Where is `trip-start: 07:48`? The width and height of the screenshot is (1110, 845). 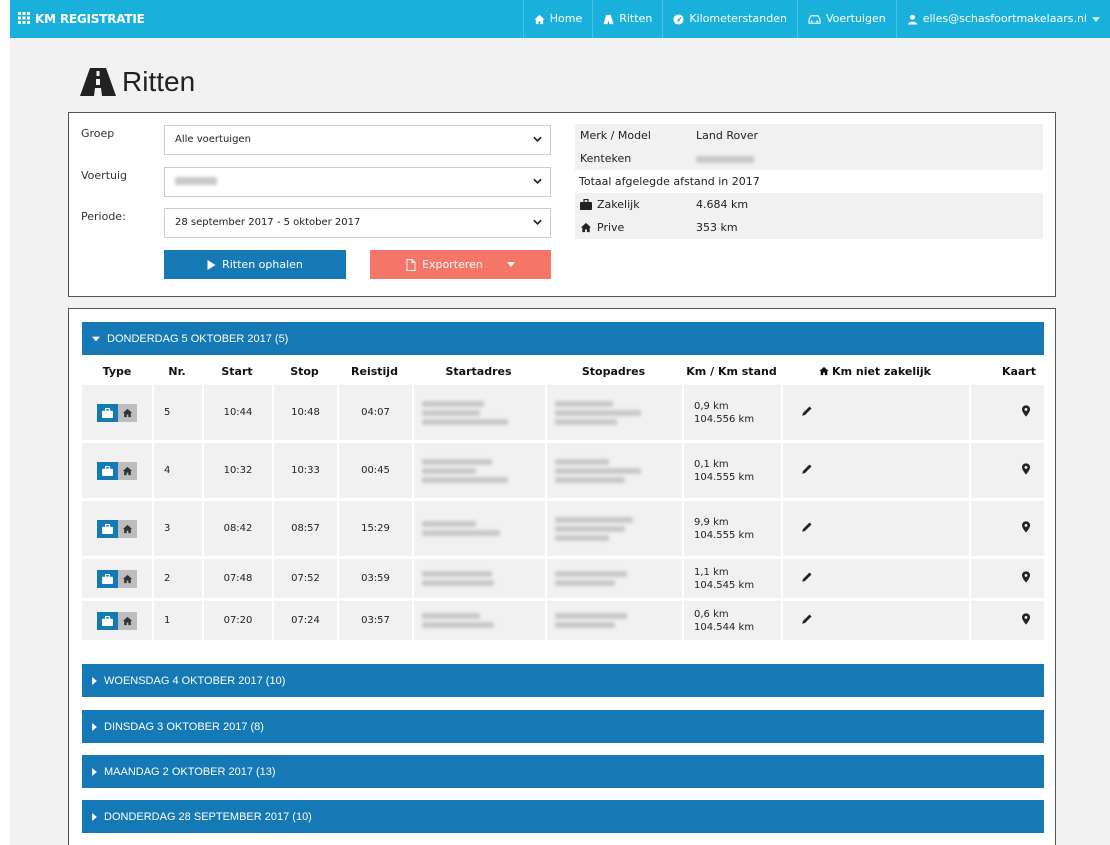
trip-start: 07:48 is located at coordinates (237, 578).